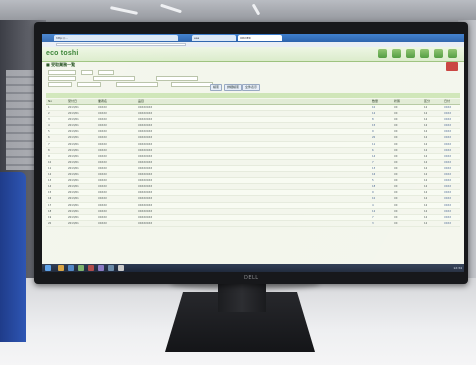  What do you see at coordinates (102, 101) in the screenshot?
I see `column-header: 業者名` at bounding box center [102, 101].